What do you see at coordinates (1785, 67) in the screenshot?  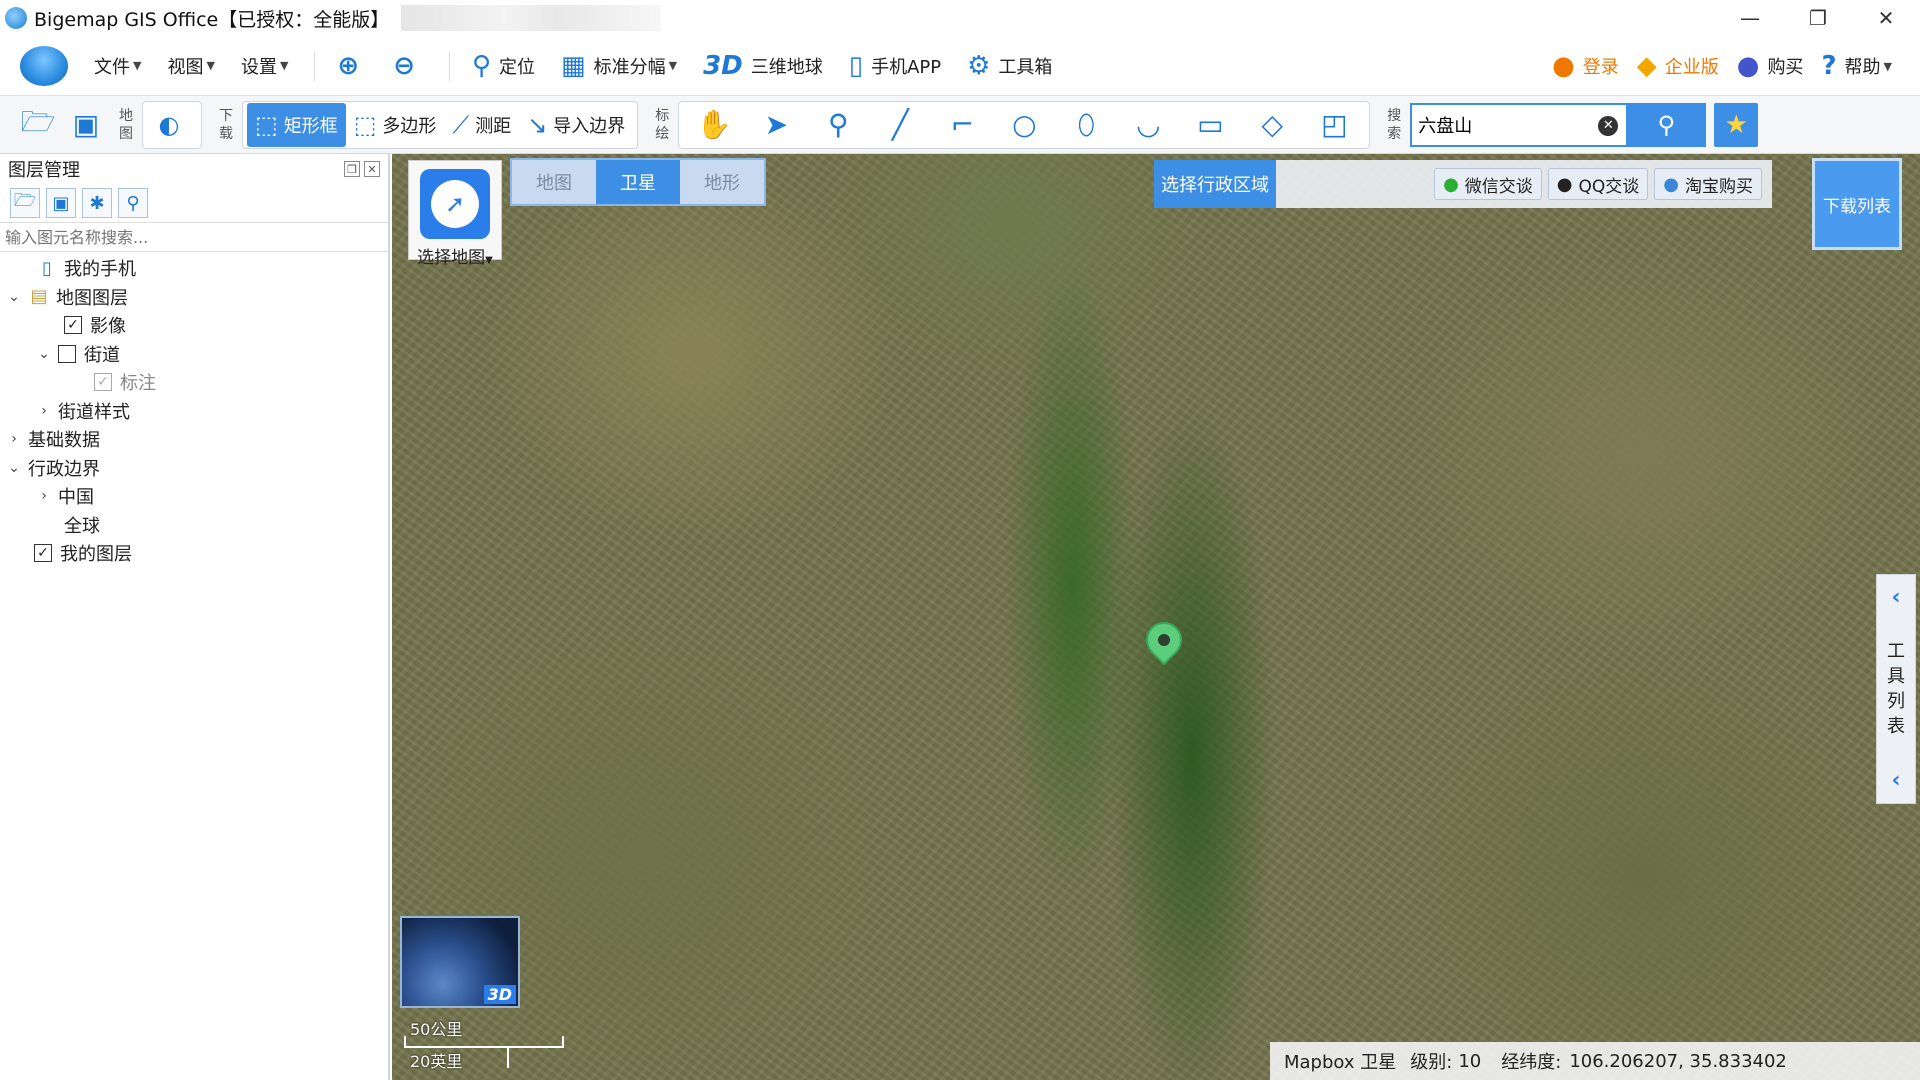 I see `buy-label: 购买` at bounding box center [1785, 67].